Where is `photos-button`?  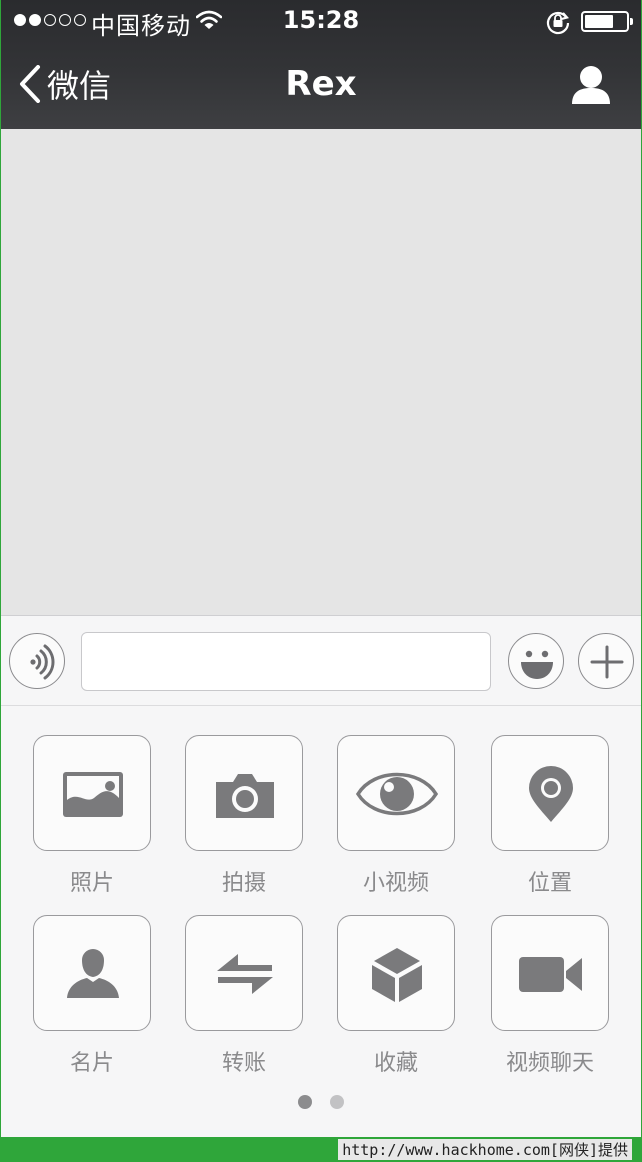 photos-button is located at coordinates (92, 793).